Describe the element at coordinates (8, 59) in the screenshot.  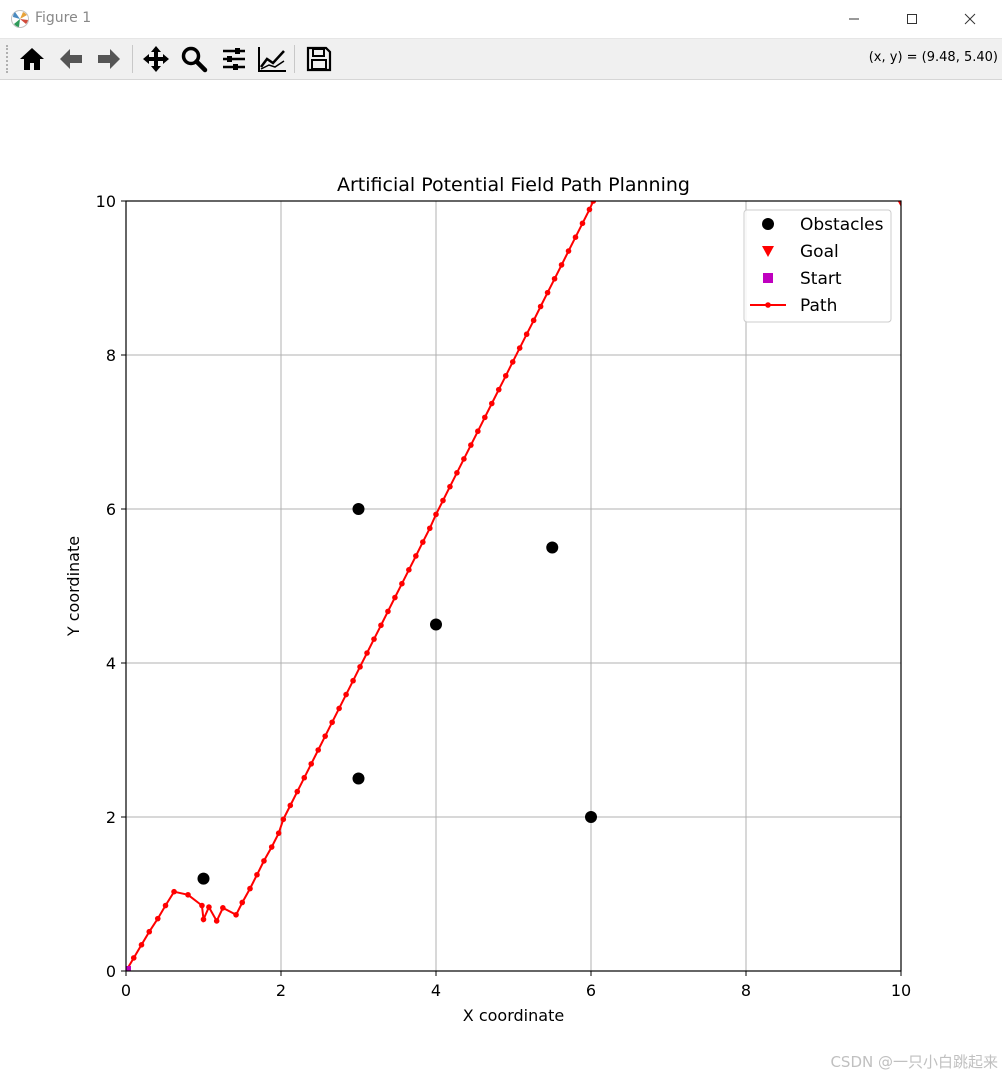
I see `toolbar-grip` at that location.